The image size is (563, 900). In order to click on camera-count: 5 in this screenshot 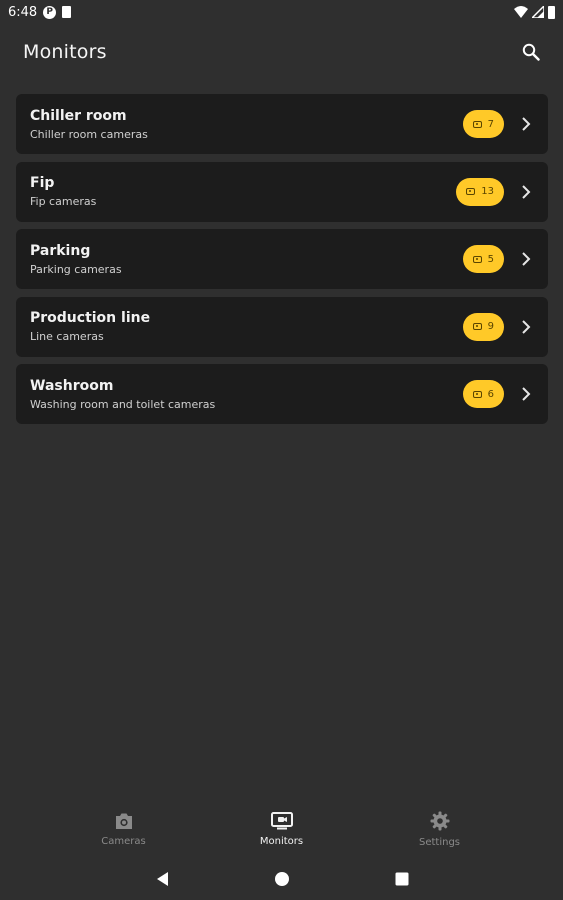, I will do `click(490, 259)`.